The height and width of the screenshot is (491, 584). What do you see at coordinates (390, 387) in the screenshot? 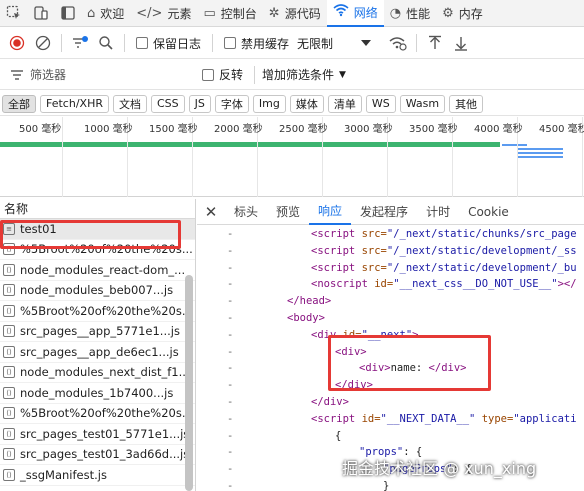
I see `code-line: - </div>` at bounding box center [390, 387].